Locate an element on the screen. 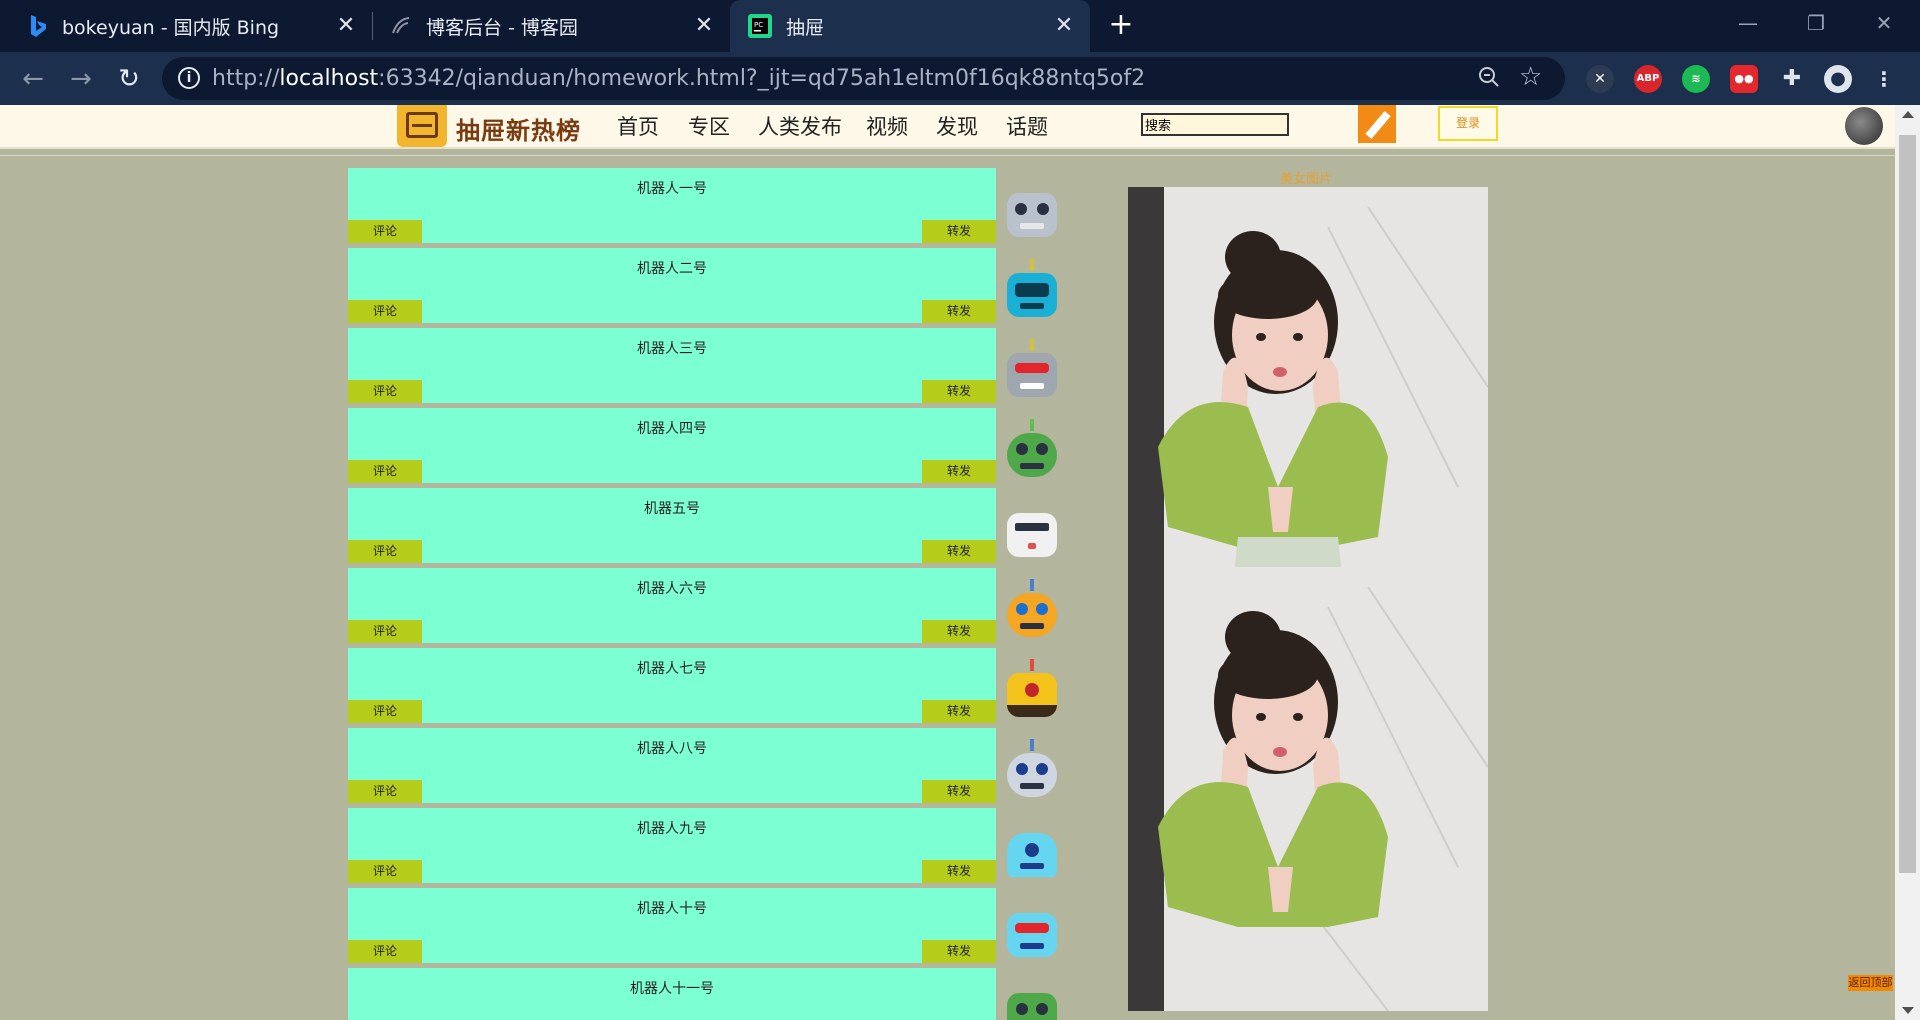 Image resolution: width=1920 pixels, height=1020 pixels. puzzle-icon: ✚ is located at coordinates (1792, 79).